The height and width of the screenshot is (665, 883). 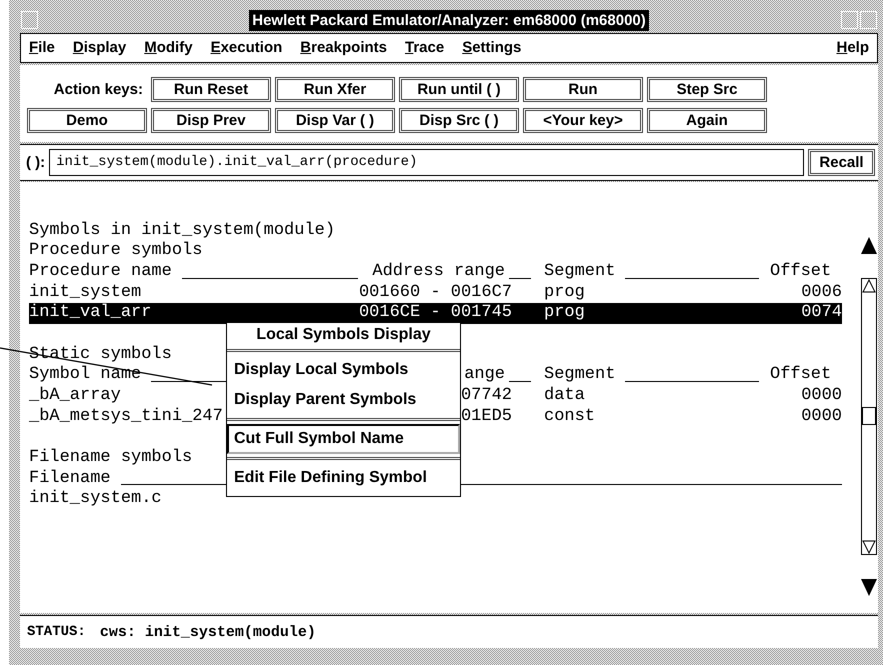 I want to click on action-key-button: <Your key>, so click(x=583, y=120).